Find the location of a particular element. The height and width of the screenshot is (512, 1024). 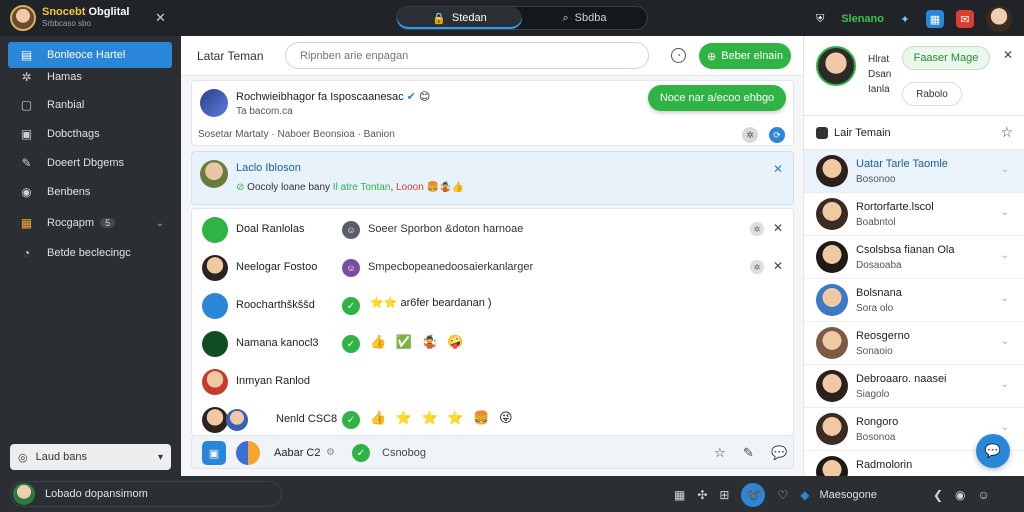

swirl-icon: ➰ is located at coordinates (753, 495).